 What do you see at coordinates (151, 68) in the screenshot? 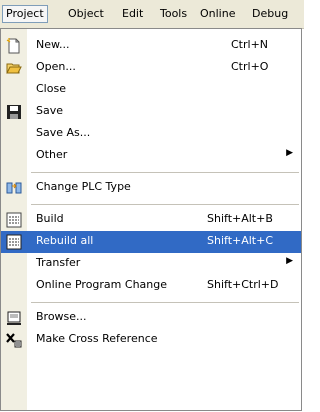
I see `menu-item-open: Open... Ctrl+O` at bounding box center [151, 68].